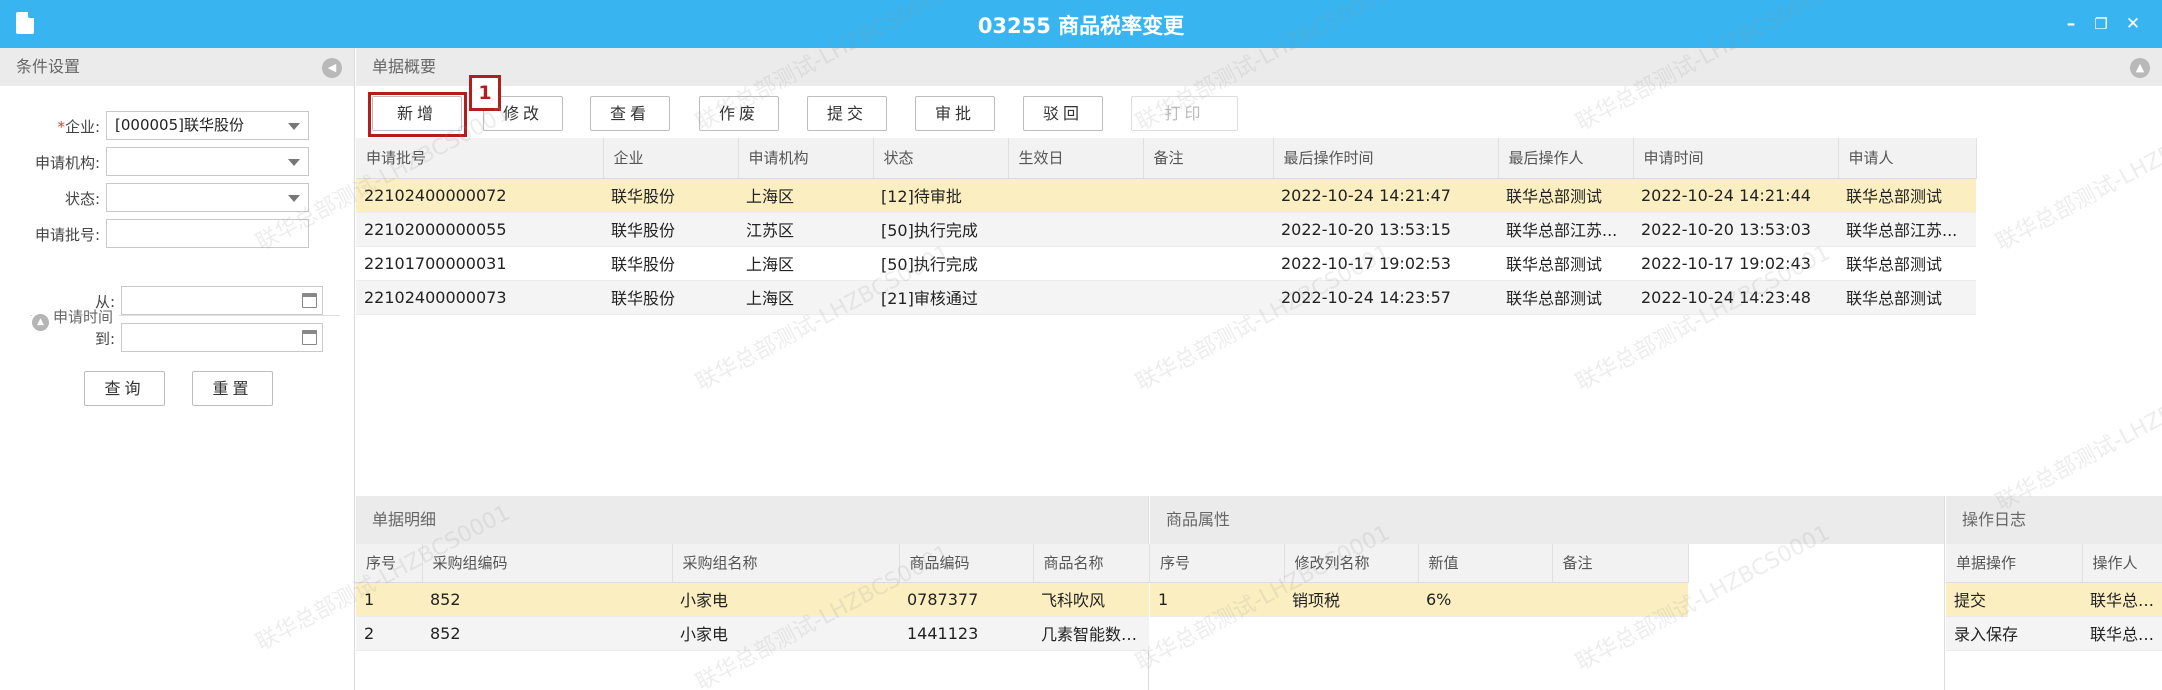  I want to click on log-row: 录入保存联华总部测, so click(2054, 633).